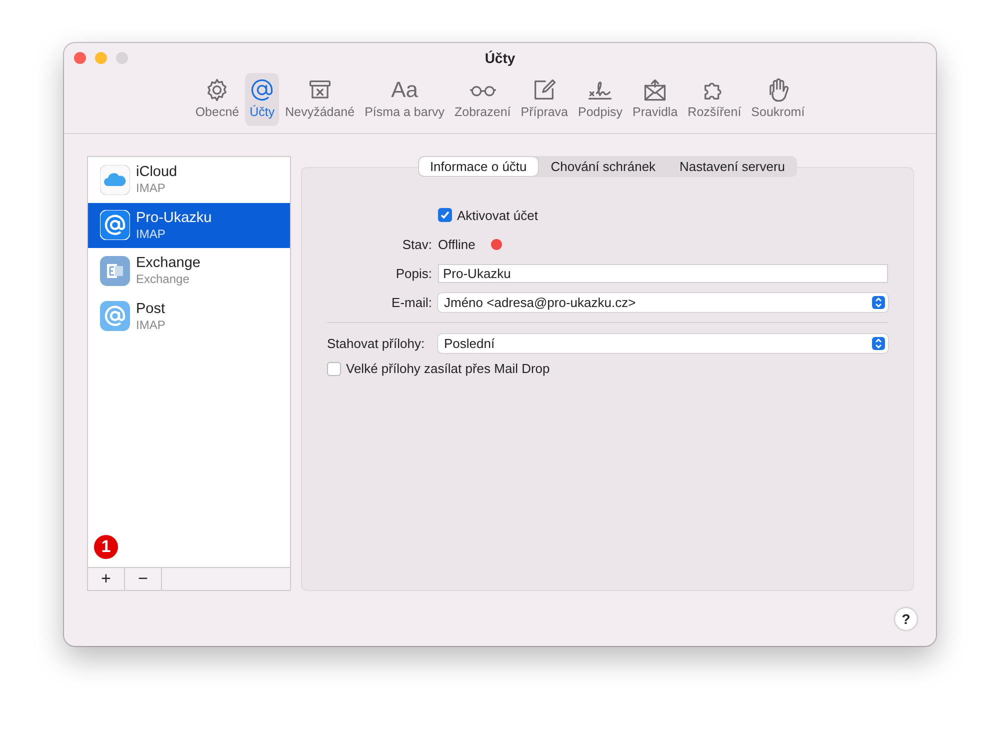 The height and width of the screenshot is (731, 1000). Describe the element at coordinates (411, 302) in the screenshot. I see `field-label: E-mail:` at that location.